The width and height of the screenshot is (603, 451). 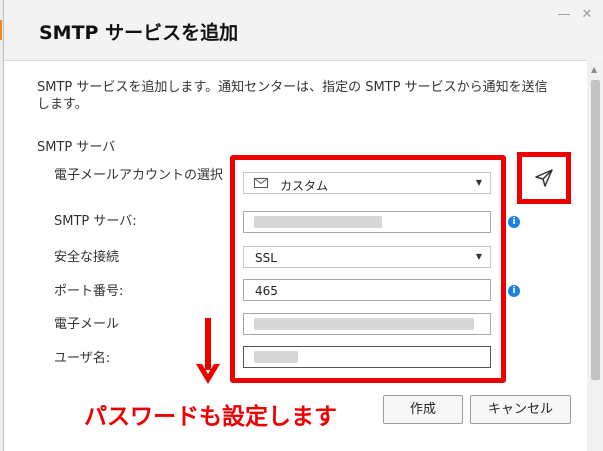 What do you see at coordinates (564, 15) in the screenshot?
I see `minimize-button: —` at bounding box center [564, 15].